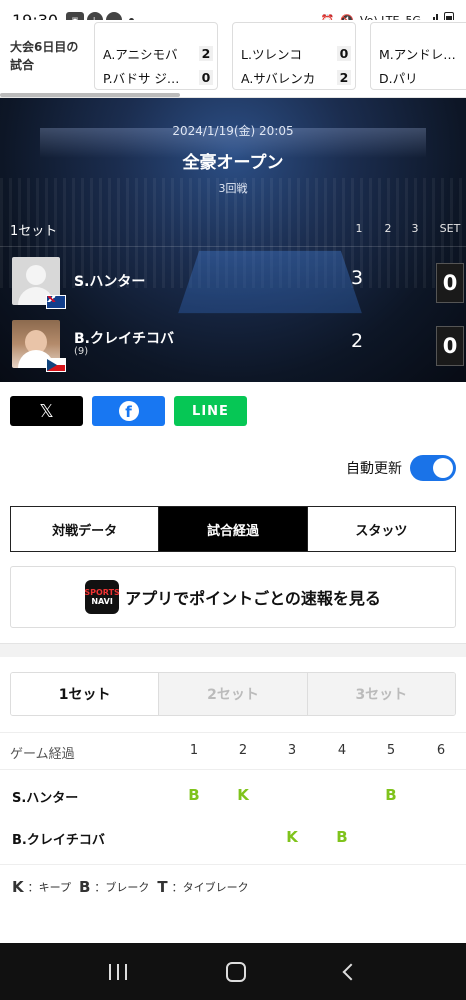 The image size is (466, 1000). I want to click on legend-desc: ：キープ, so click(49, 887).